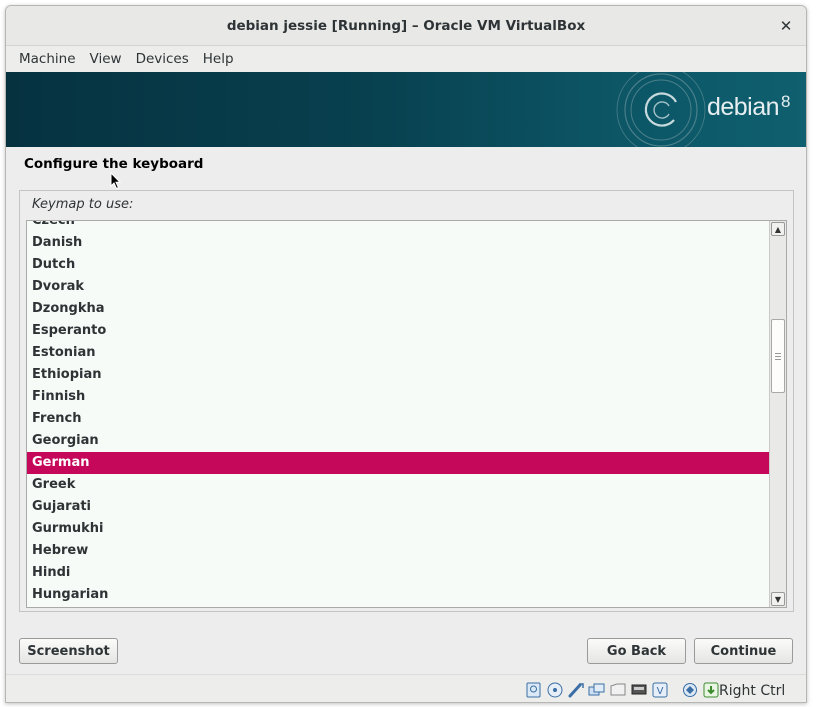 The width and height of the screenshot is (816, 707). What do you see at coordinates (398, 397) in the screenshot?
I see `list-item: Finnish` at bounding box center [398, 397].